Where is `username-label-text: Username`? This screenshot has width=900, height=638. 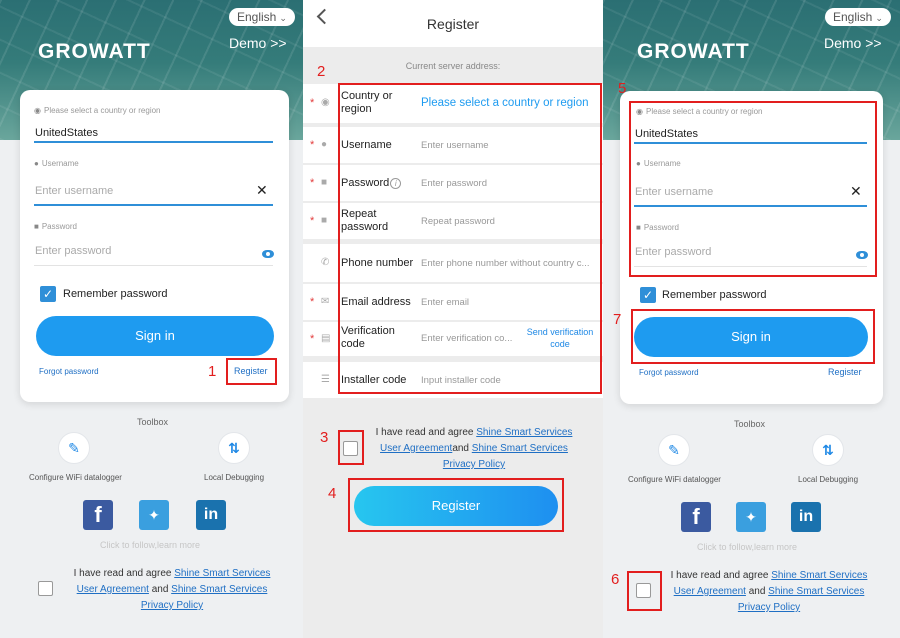 username-label-text: Username is located at coordinates (60, 163).